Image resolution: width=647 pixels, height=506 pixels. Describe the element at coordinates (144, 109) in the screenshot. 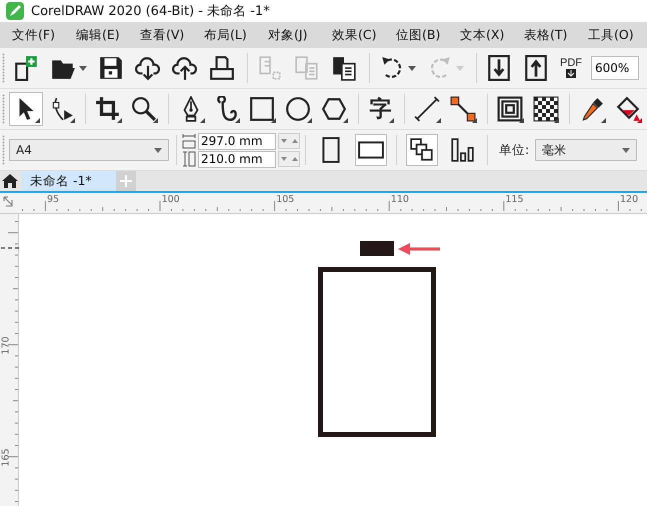

I see `magnifier-icon` at that location.